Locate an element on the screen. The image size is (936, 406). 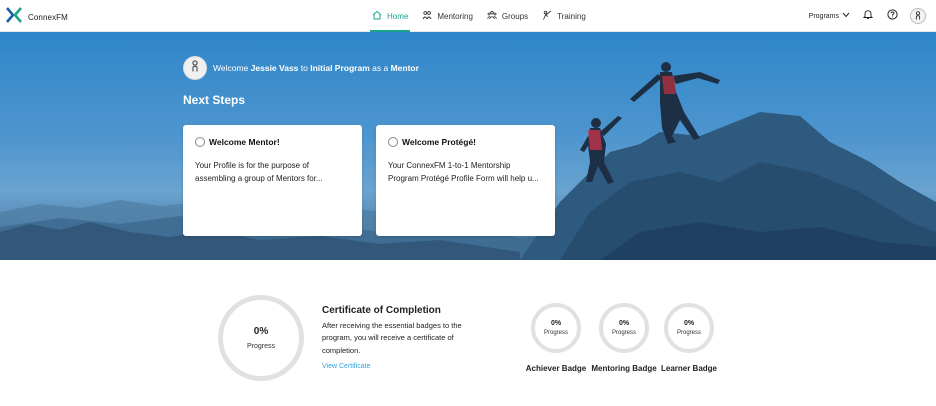
bell-icon is located at coordinates (868, 16).